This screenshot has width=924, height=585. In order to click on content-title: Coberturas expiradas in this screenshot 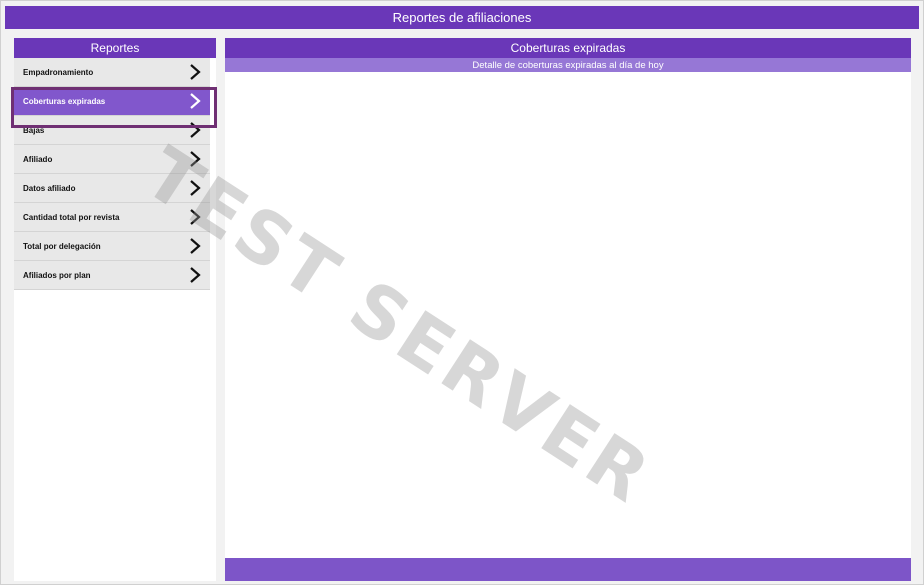, I will do `click(568, 48)`.